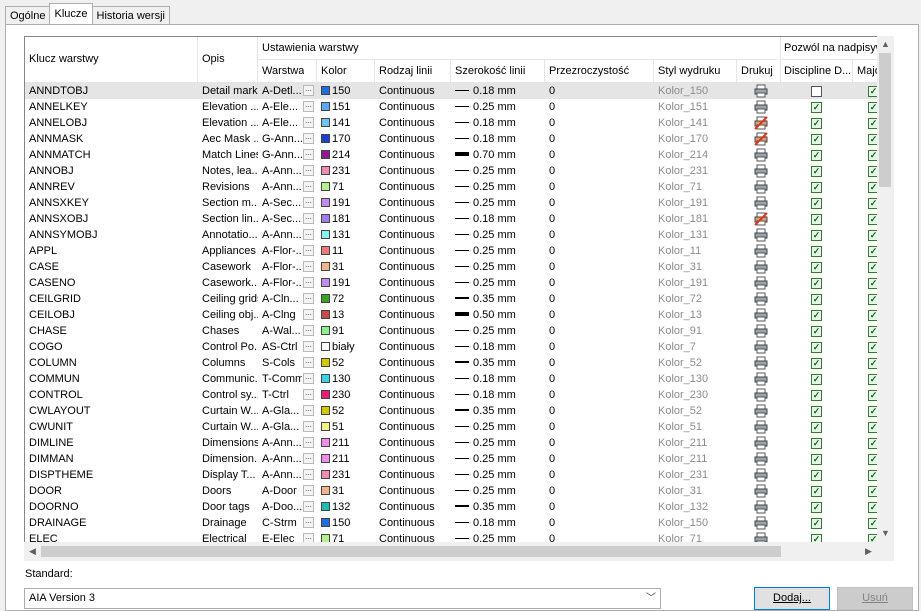 The height and width of the screenshot is (611, 921). Describe the element at coordinates (696, 123) in the screenshot. I see `plot-style-cell: Kolor_141` at that location.